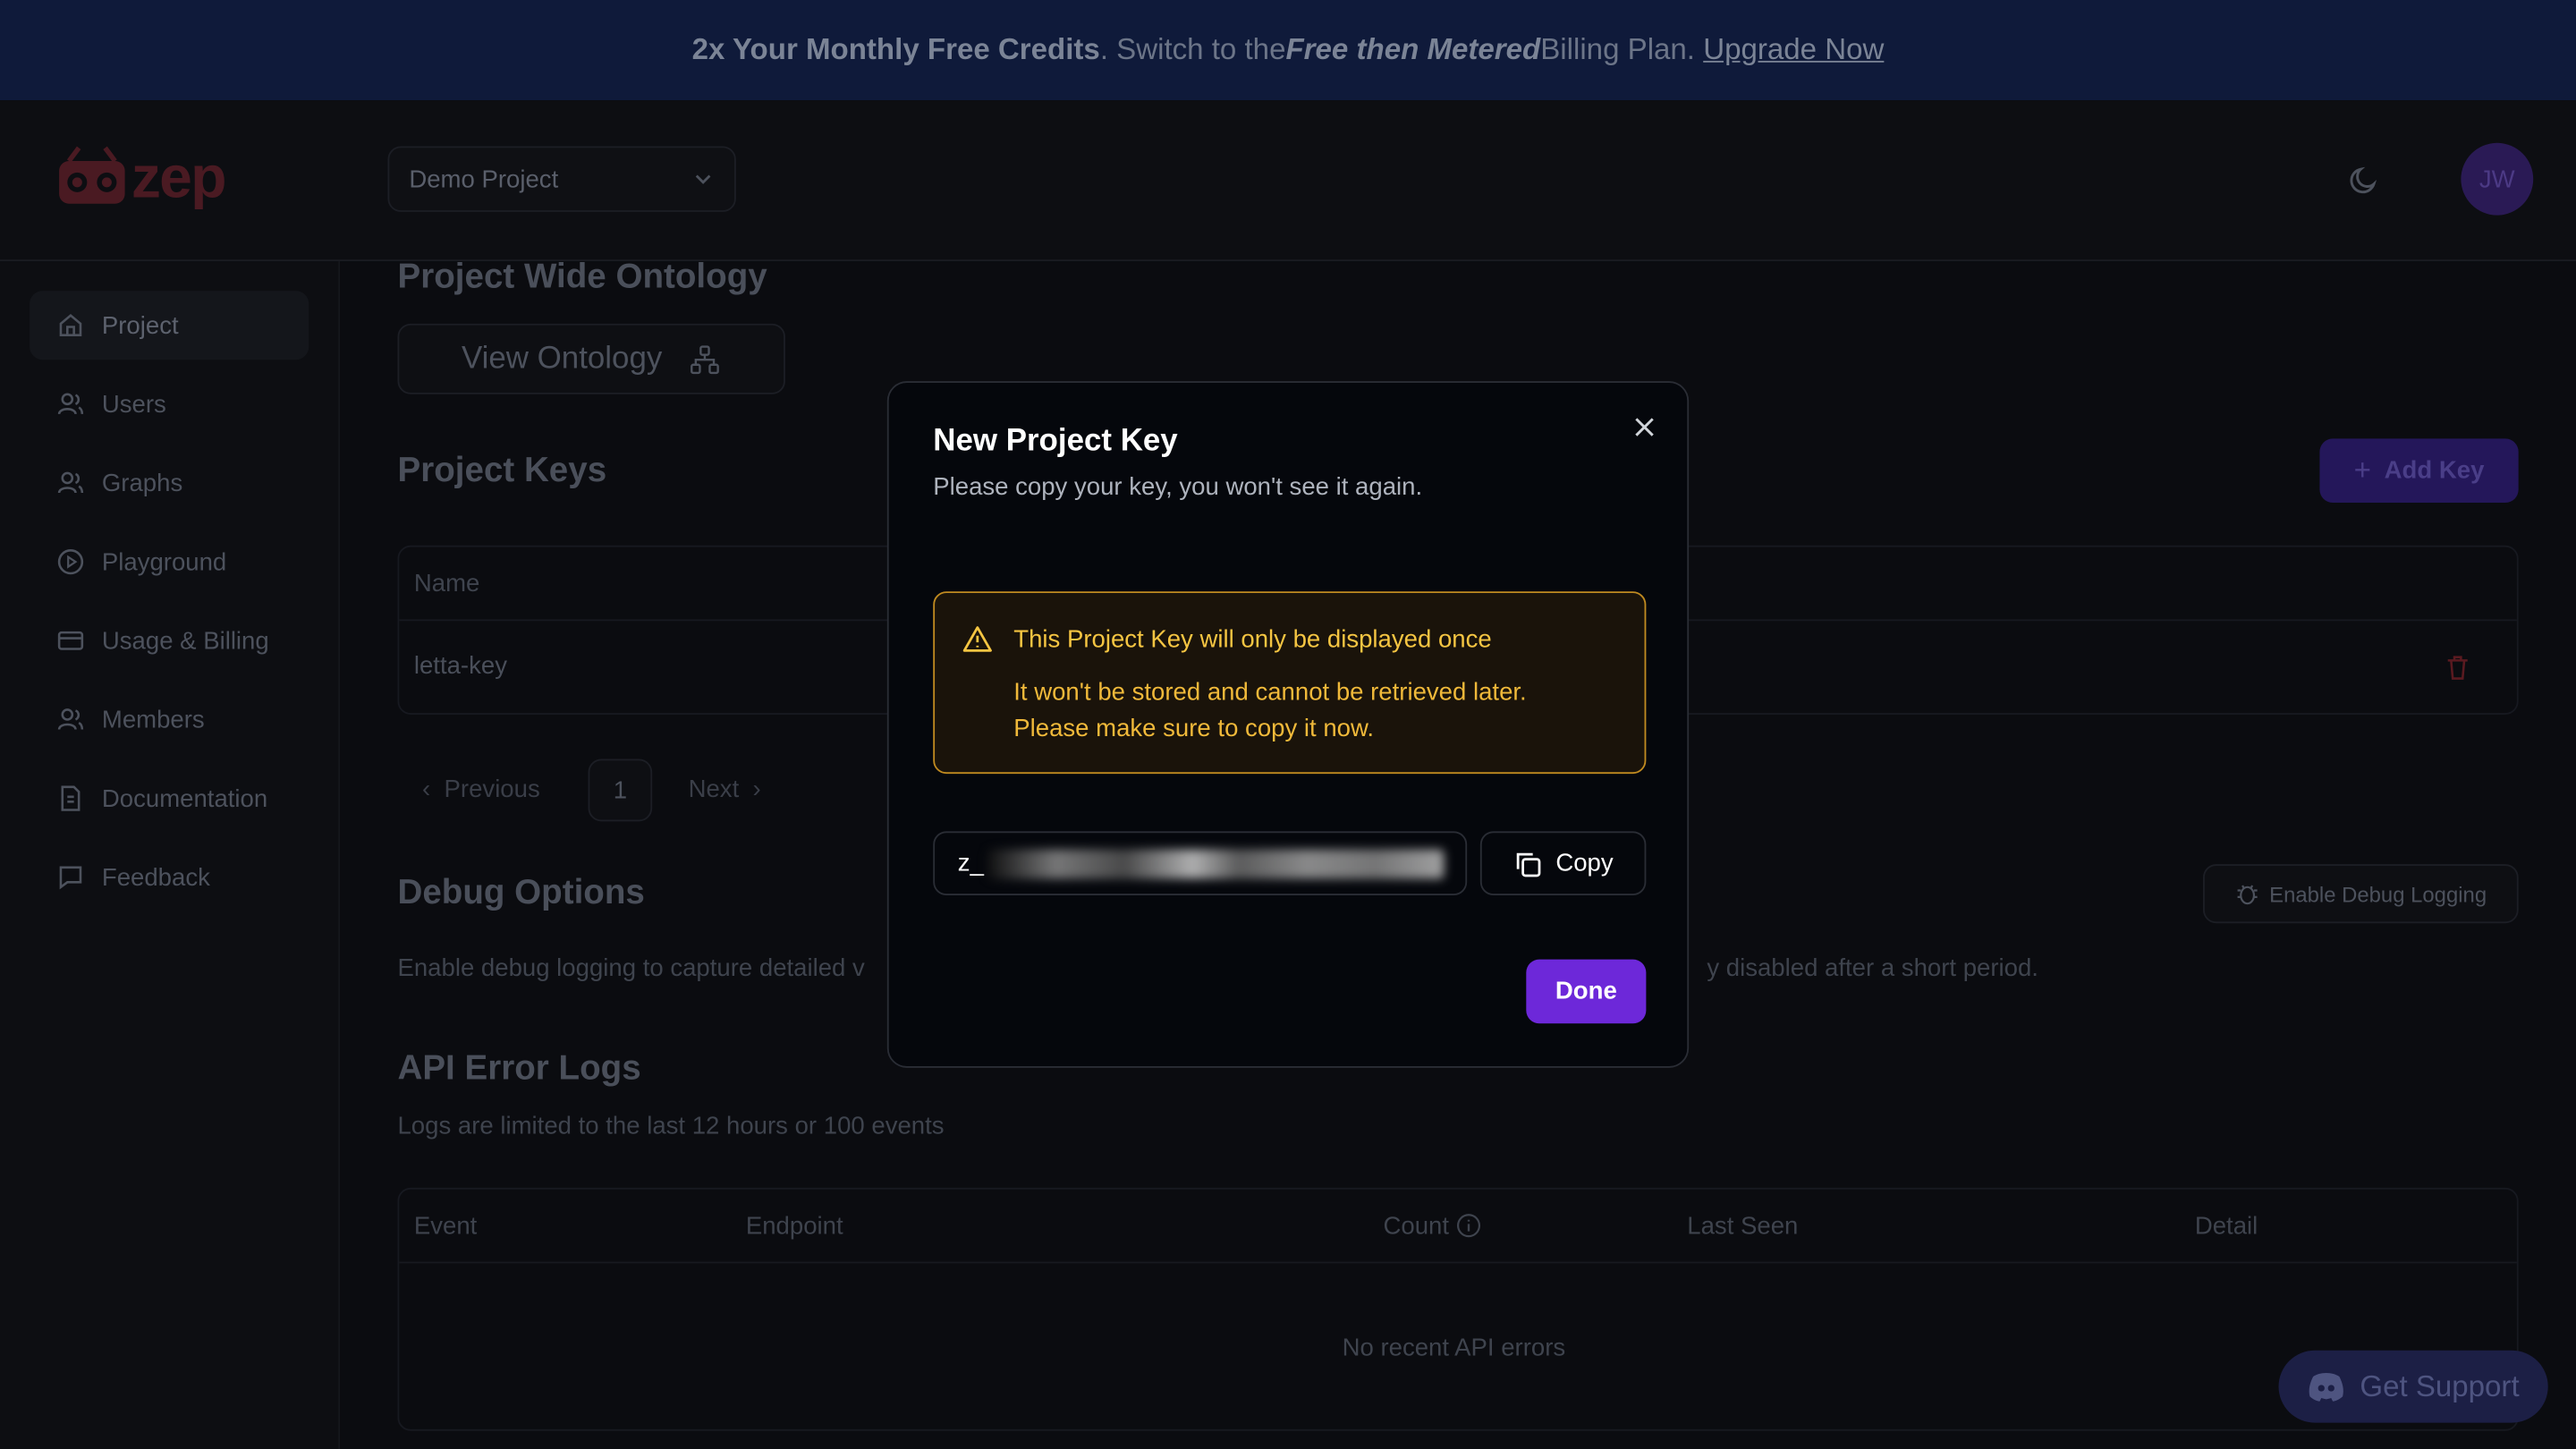  Describe the element at coordinates (70, 719) in the screenshot. I see `members-icon` at that location.